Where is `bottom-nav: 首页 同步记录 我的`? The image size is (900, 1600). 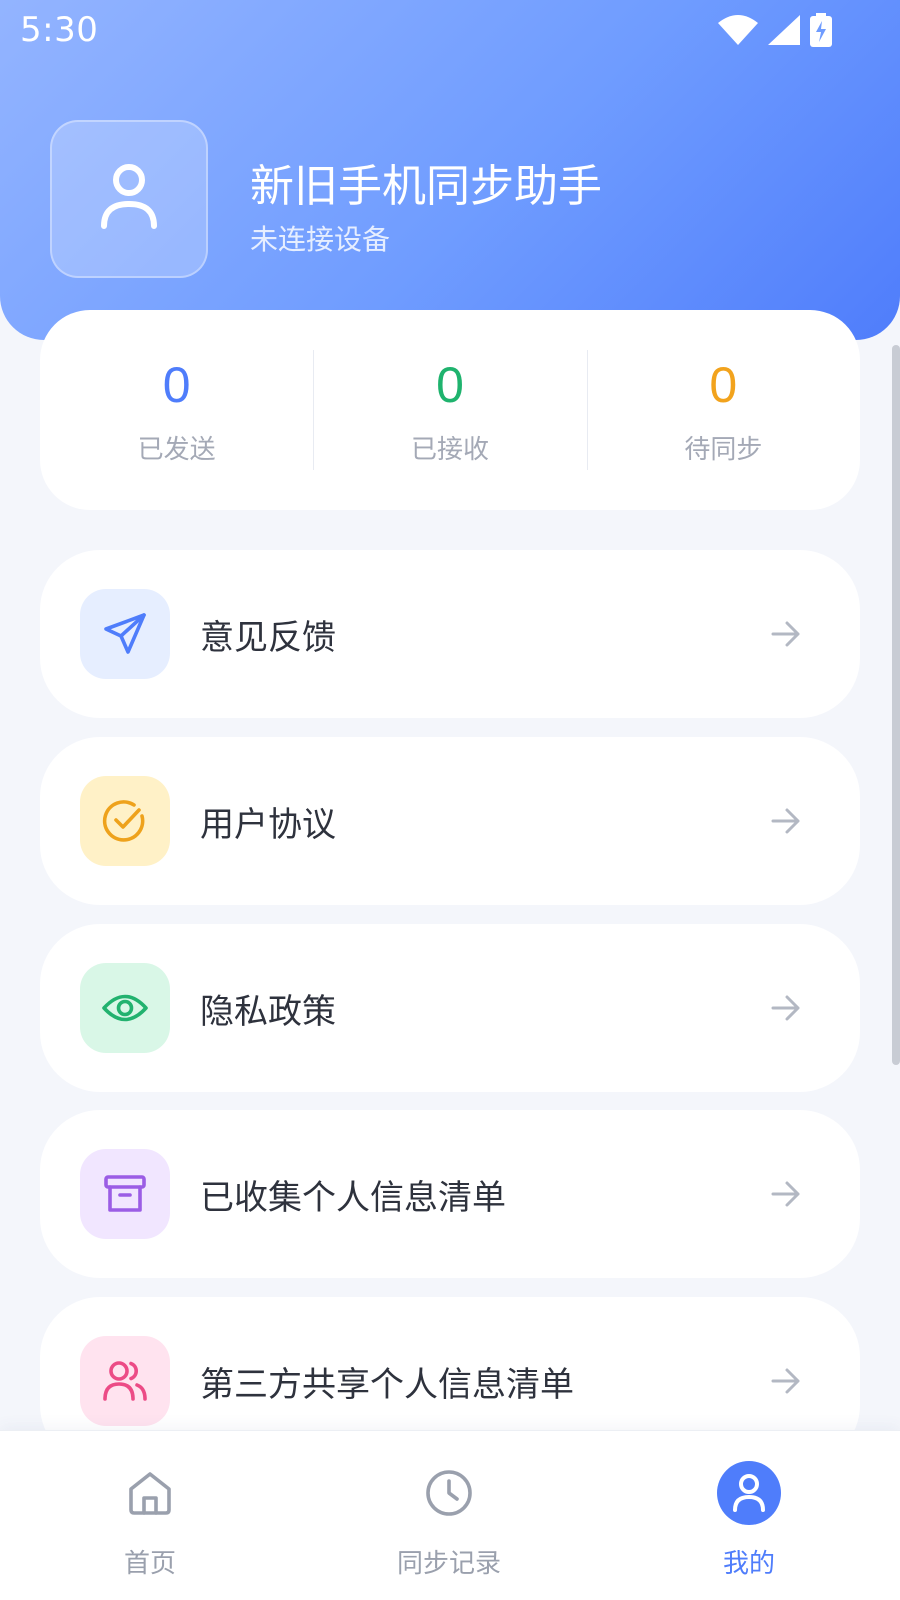 bottom-nav: 首页 同步记录 我的 is located at coordinates (450, 1515).